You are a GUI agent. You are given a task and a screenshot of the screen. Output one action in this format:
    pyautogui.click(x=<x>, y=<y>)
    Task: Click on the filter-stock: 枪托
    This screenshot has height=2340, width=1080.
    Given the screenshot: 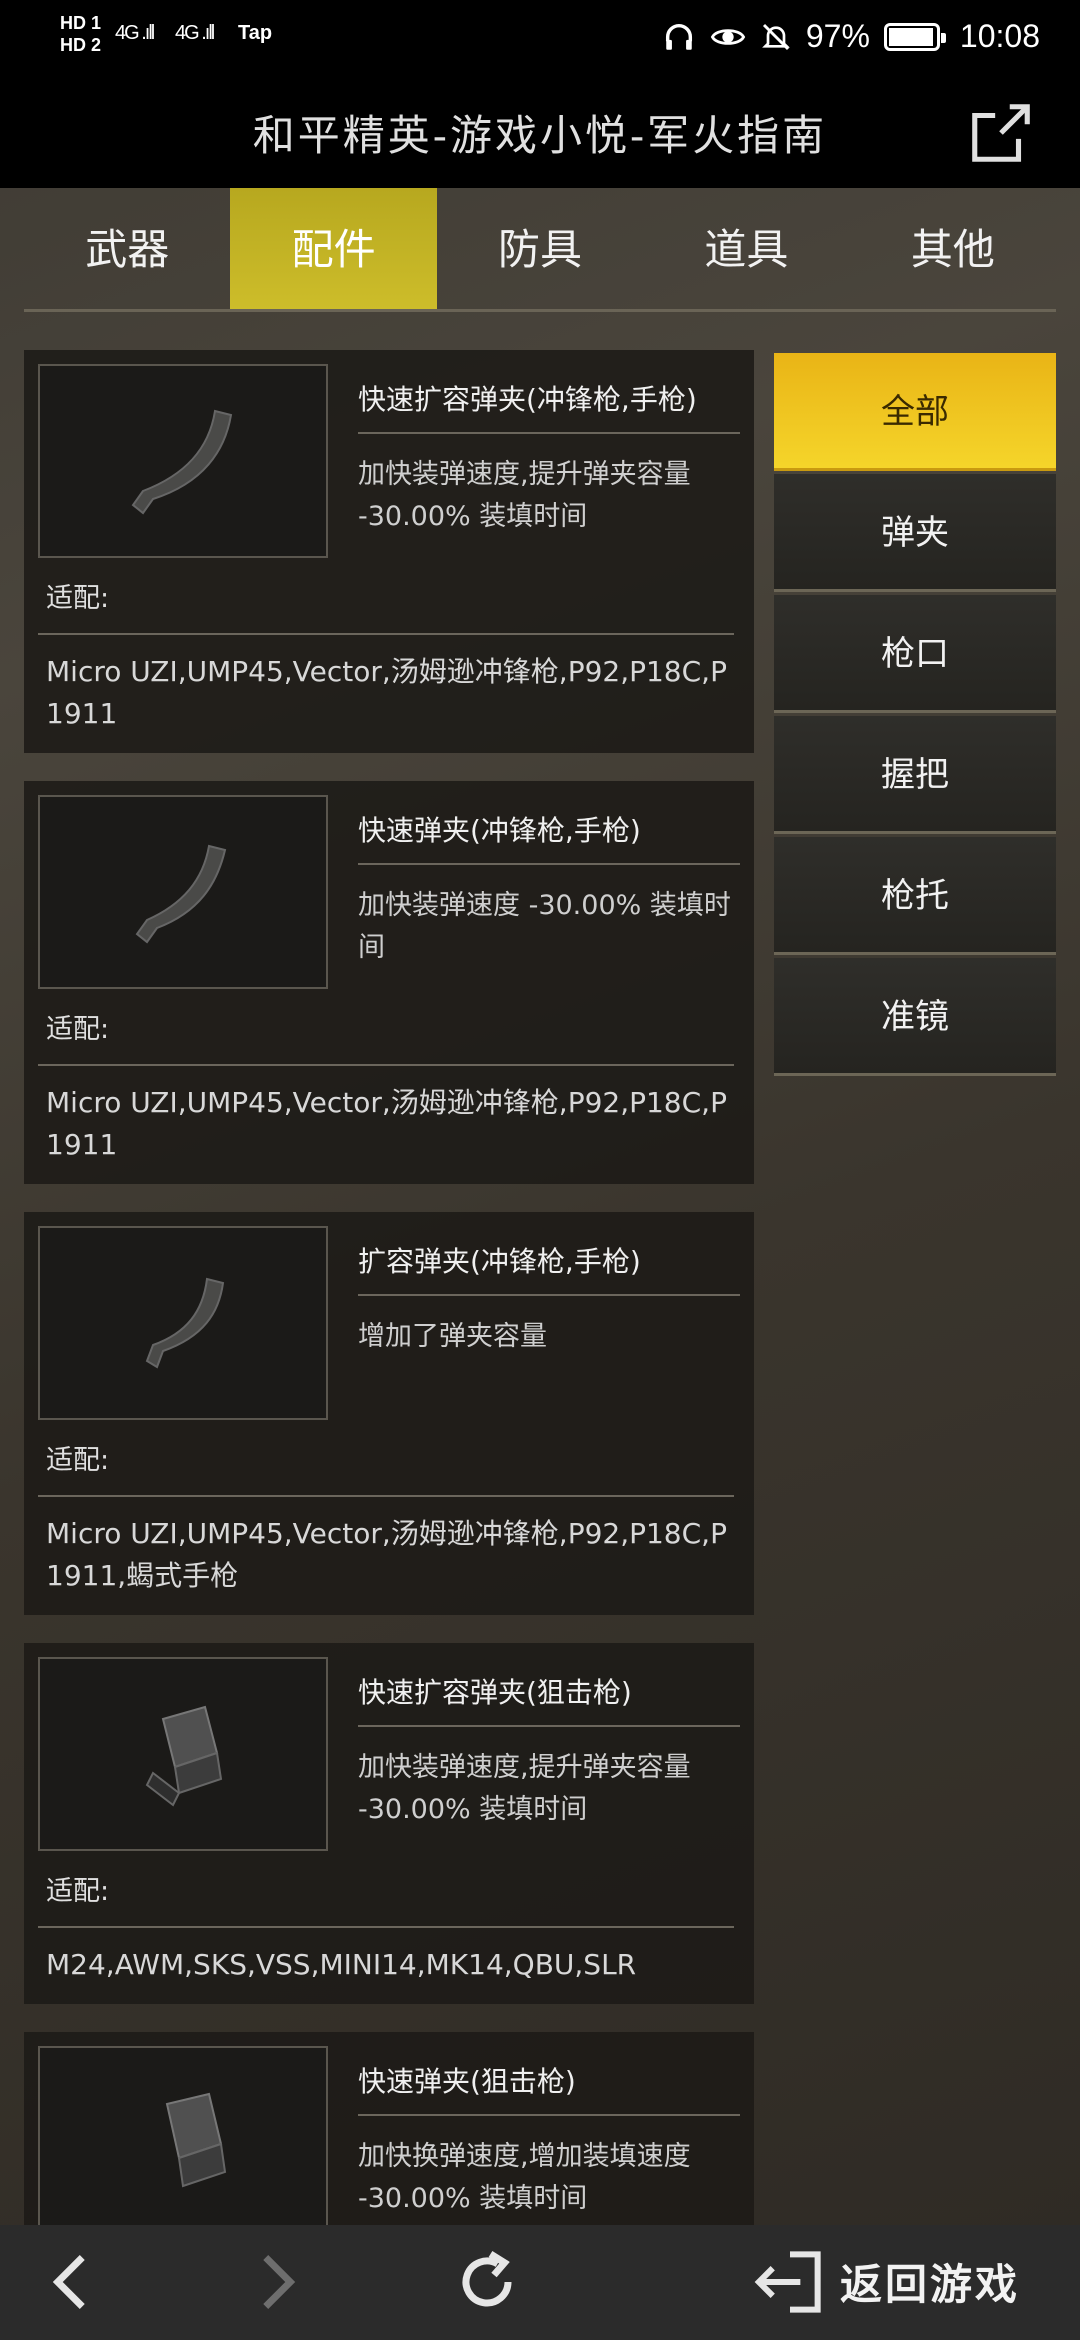 What is the action you would take?
    pyautogui.click(x=915, y=896)
    